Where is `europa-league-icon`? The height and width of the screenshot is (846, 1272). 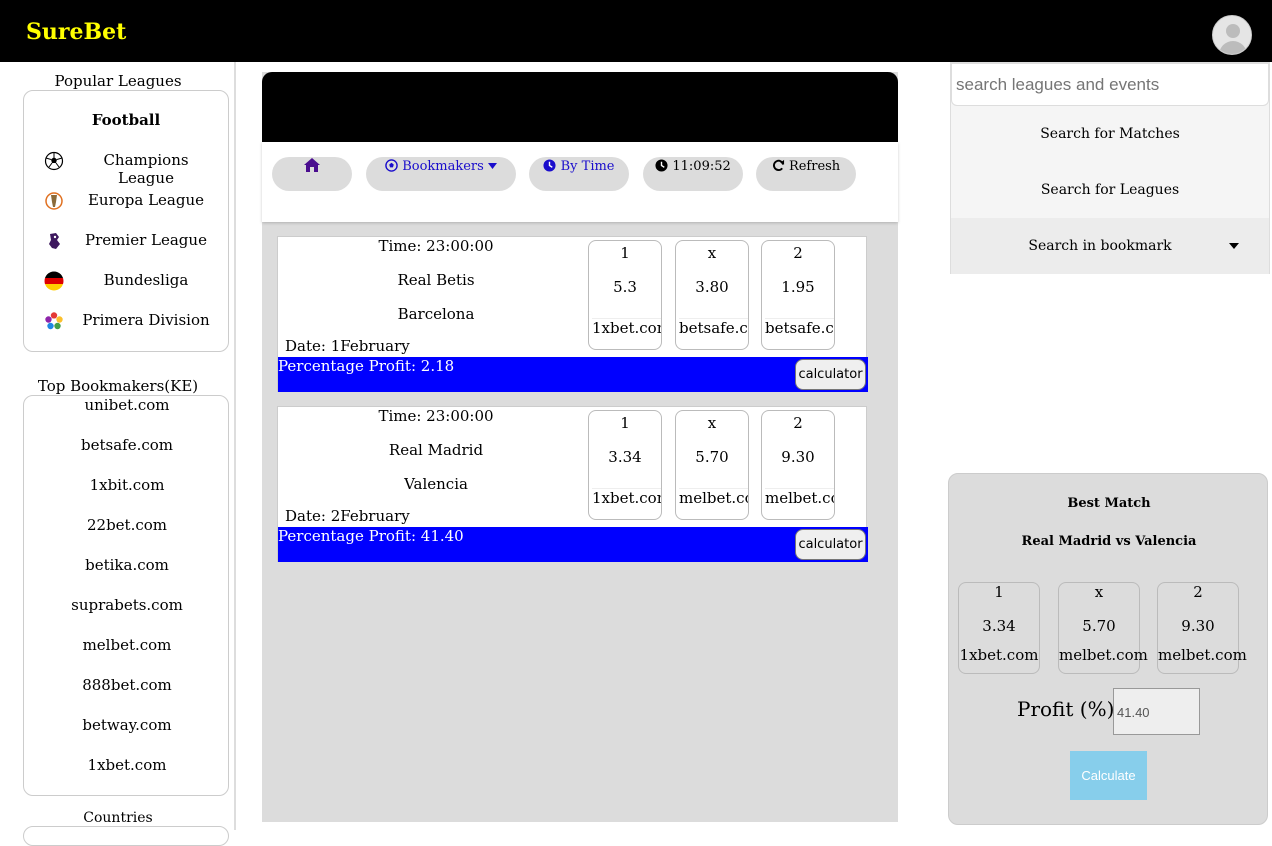 europa-league-icon is located at coordinates (54, 201).